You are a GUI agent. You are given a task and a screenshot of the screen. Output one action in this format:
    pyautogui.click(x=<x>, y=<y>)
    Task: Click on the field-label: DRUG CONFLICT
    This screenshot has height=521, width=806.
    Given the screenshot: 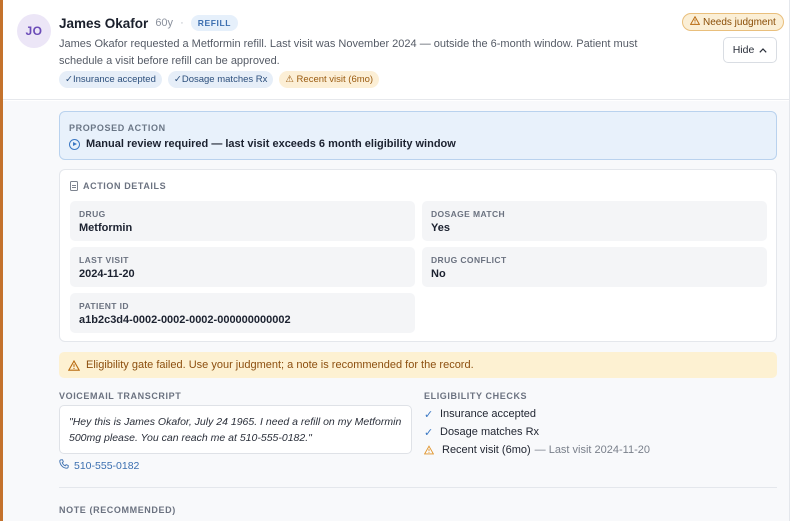 What is the action you would take?
    pyautogui.click(x=469, y=260)
    